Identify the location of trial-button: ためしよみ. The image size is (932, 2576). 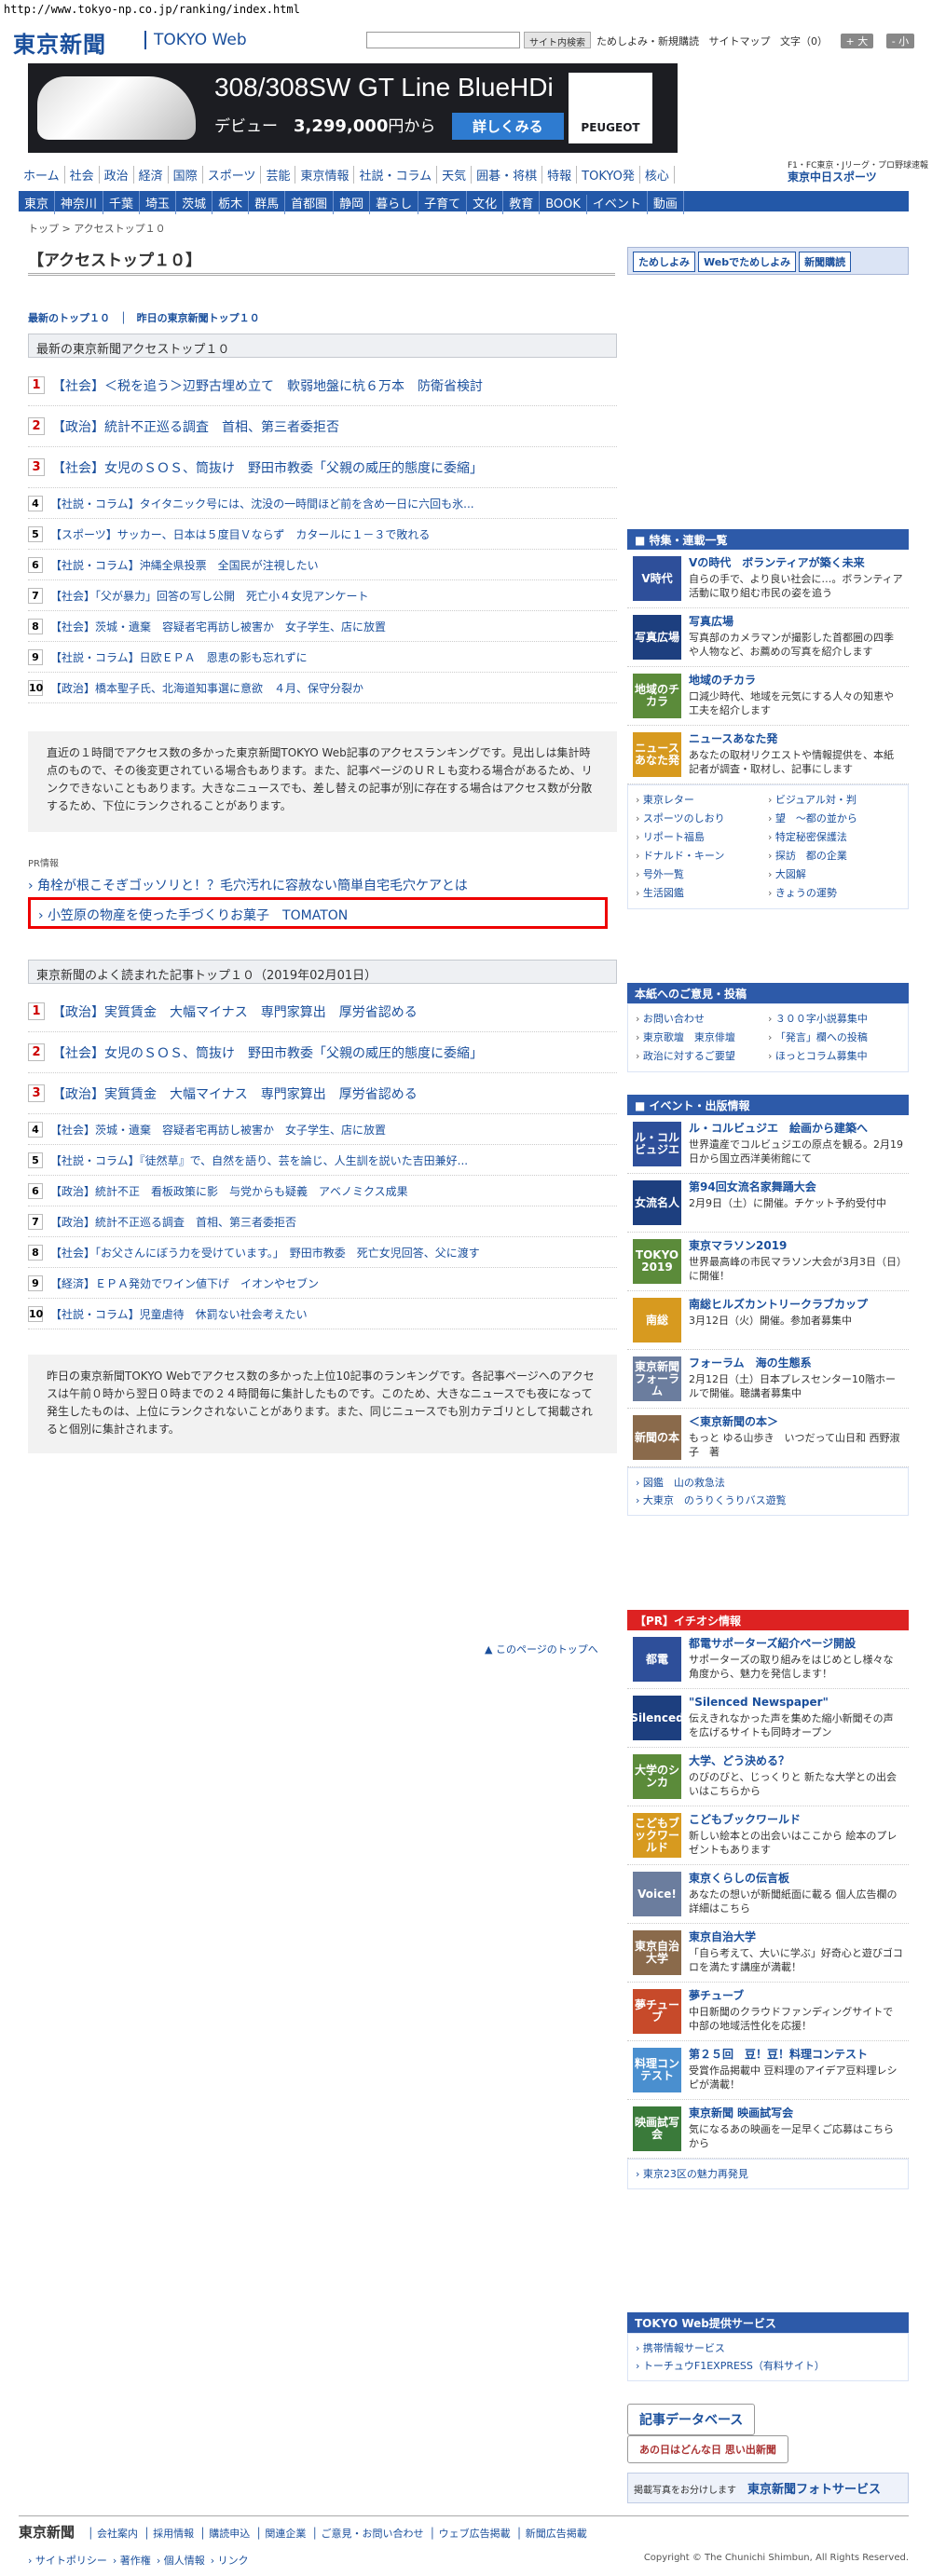
(664, 262).